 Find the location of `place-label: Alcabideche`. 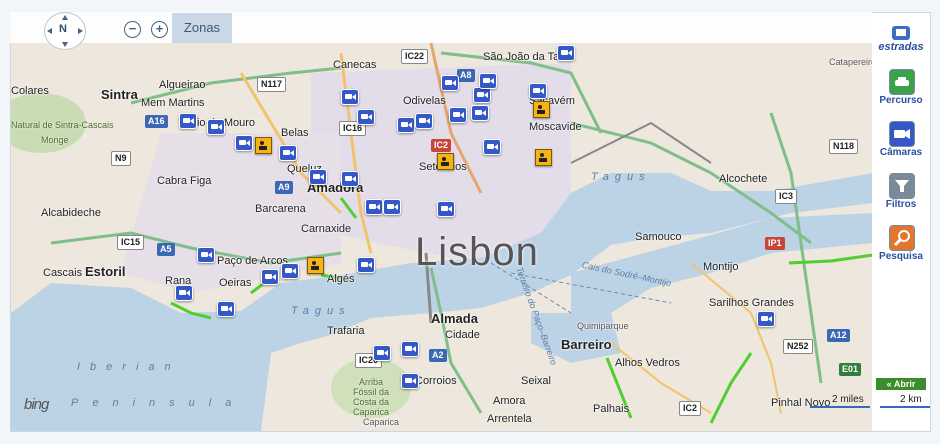

place-label: Alcabideche is located at coordinates (71, 213).